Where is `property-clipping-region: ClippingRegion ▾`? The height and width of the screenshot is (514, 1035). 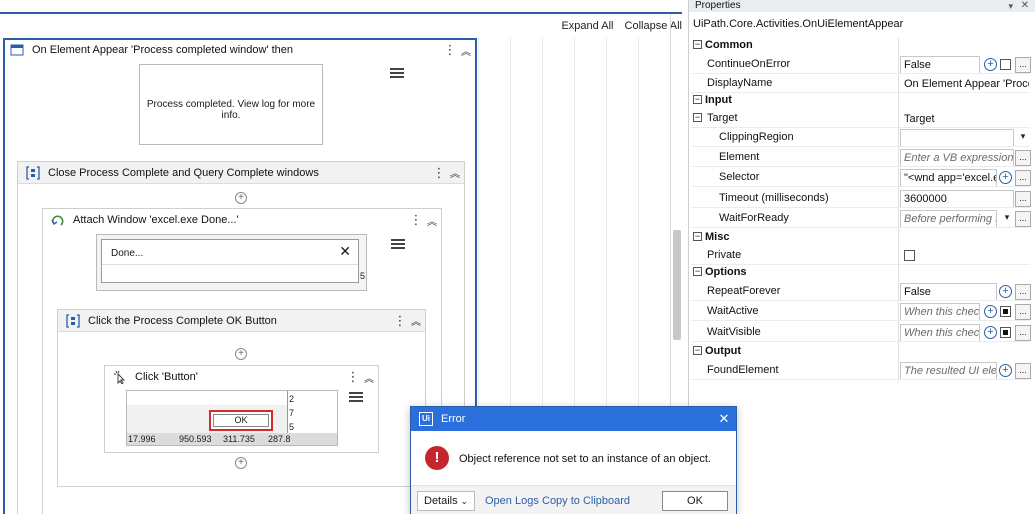 property-clipping-region: ClippingRegion ▾ is located at coordinates (860, 138).